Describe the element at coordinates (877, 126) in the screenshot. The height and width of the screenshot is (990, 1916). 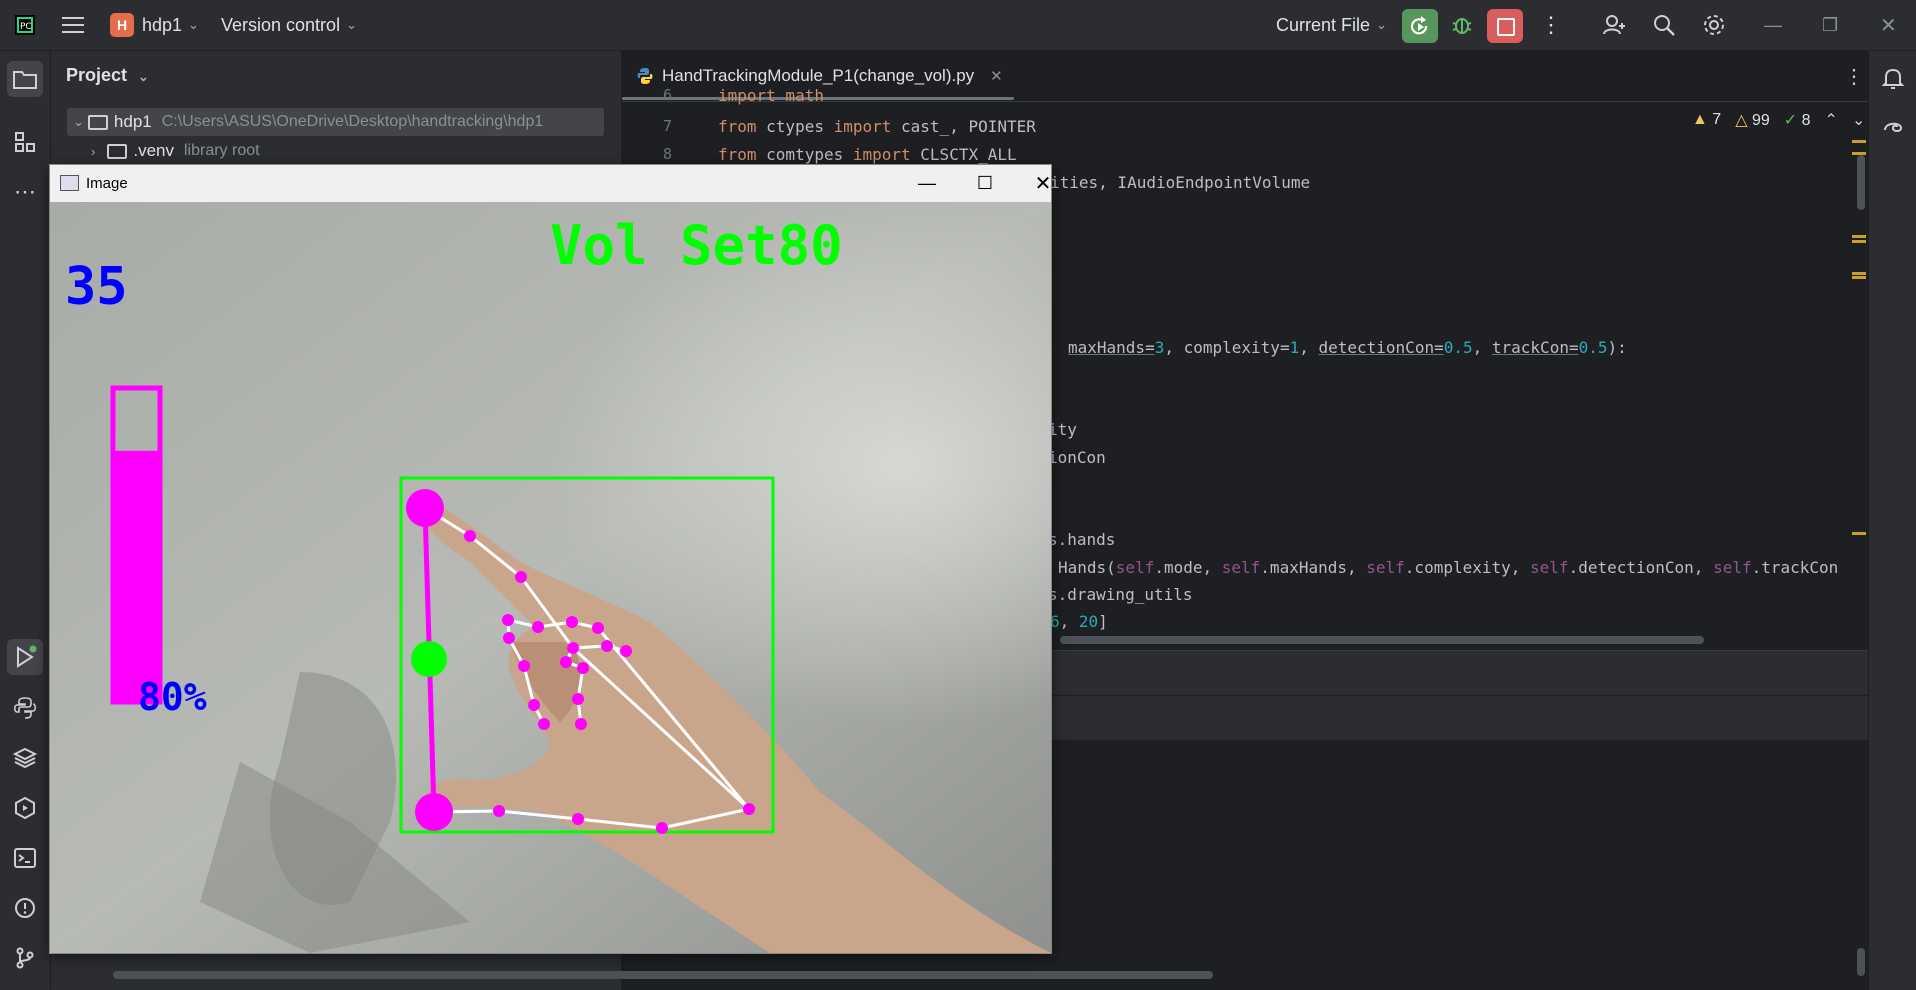
I see `code-line: from ctypes import cast_, POINTER` at that location.